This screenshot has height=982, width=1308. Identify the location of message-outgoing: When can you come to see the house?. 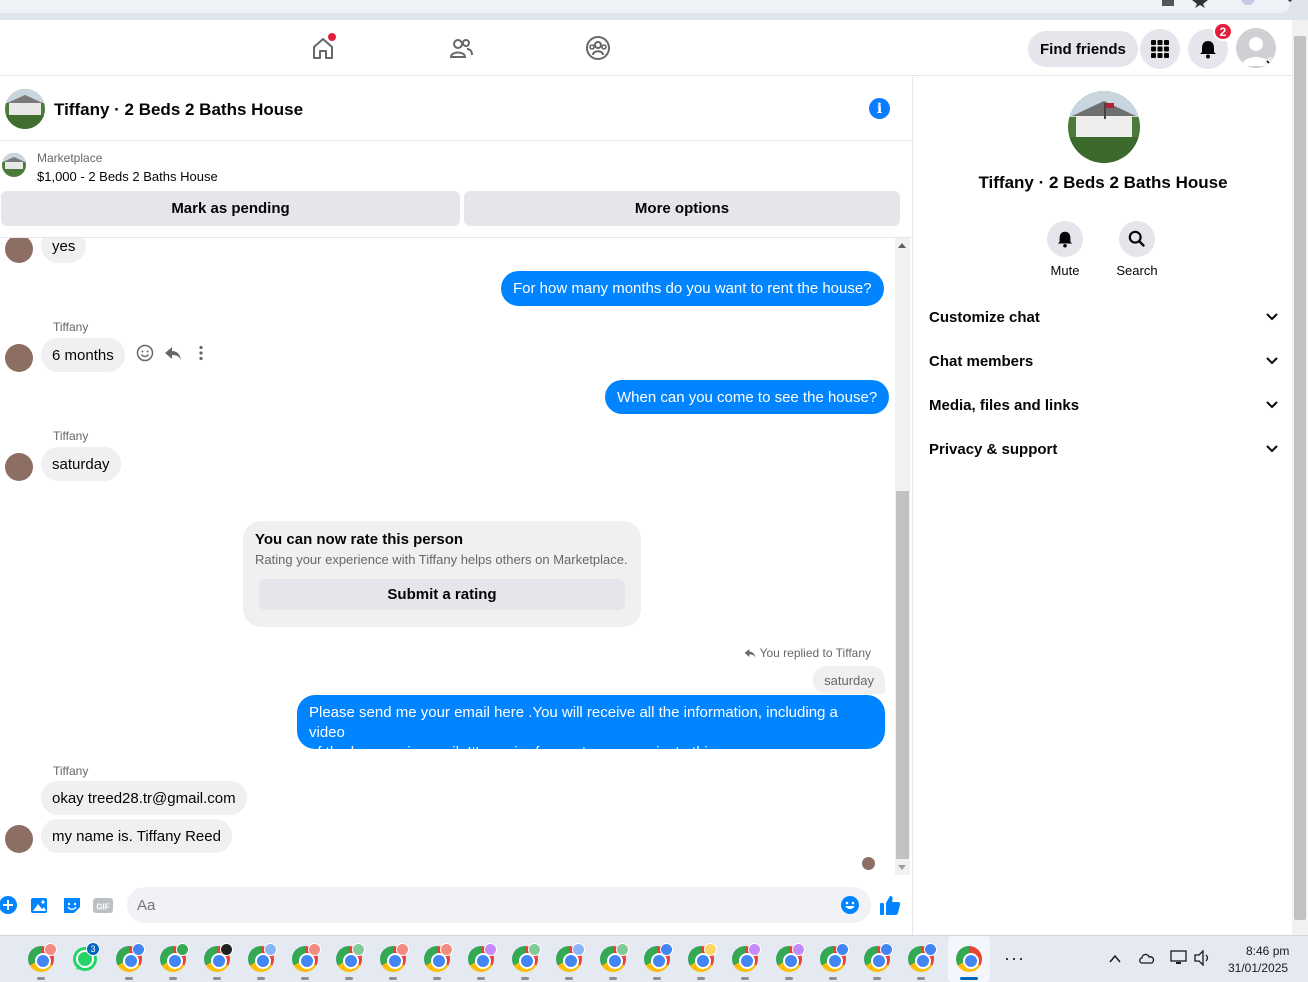
(747, 397).